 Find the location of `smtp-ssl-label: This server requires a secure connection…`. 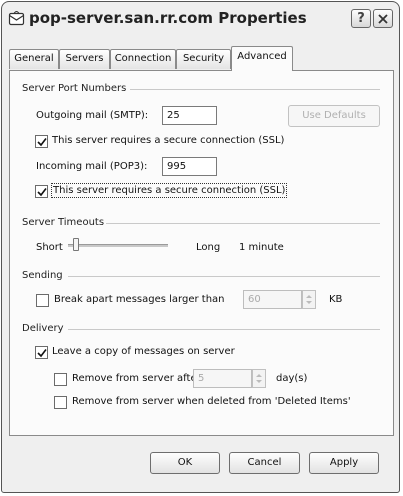

smtp-ssl-label: This server requires a secure connection… is located at coordinates (168, 140).